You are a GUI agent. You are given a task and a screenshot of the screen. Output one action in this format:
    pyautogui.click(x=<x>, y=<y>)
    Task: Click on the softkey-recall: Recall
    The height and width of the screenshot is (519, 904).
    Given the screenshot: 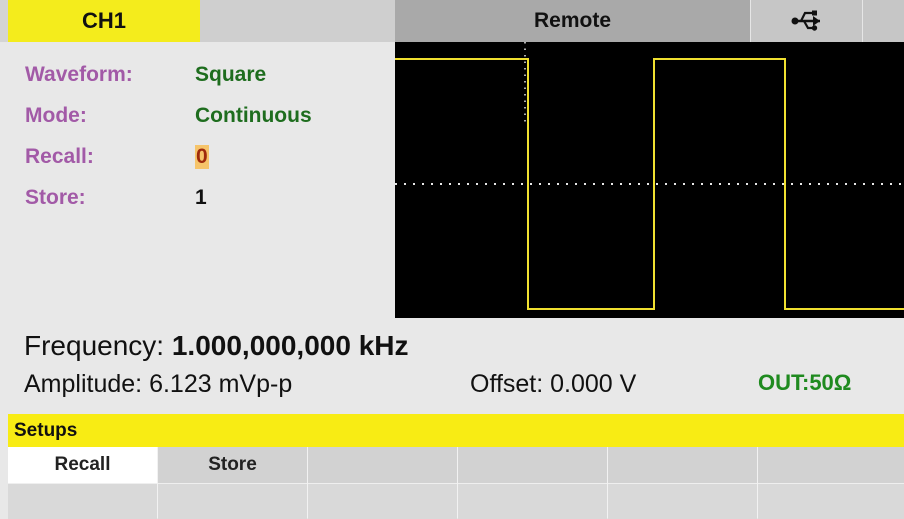 What is the action you would take?
    pyautogui.click(x=83, y=483)
    